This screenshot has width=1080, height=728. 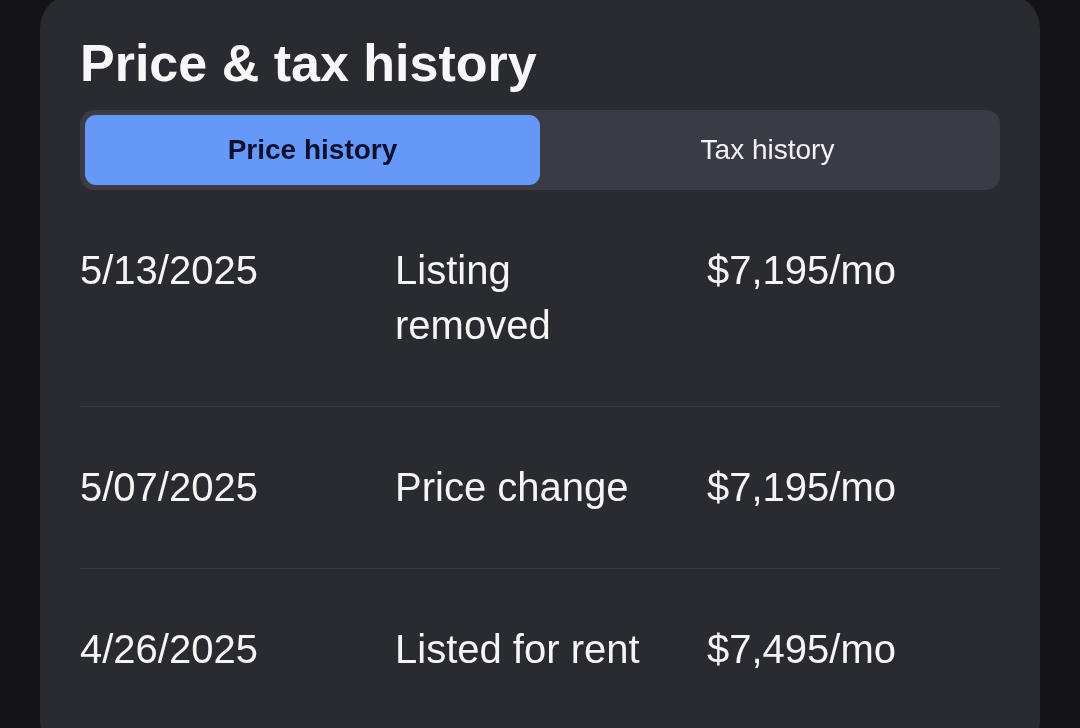 I want to click on event-cell-text: Listing removed, so click(x=473, y=298).